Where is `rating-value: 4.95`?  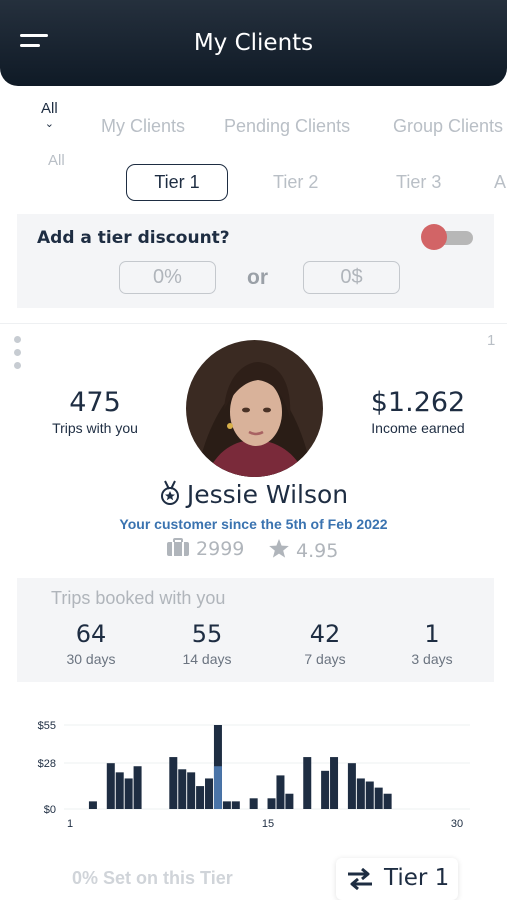 rating-value: 4.95 is located at coordinates (317, 551).